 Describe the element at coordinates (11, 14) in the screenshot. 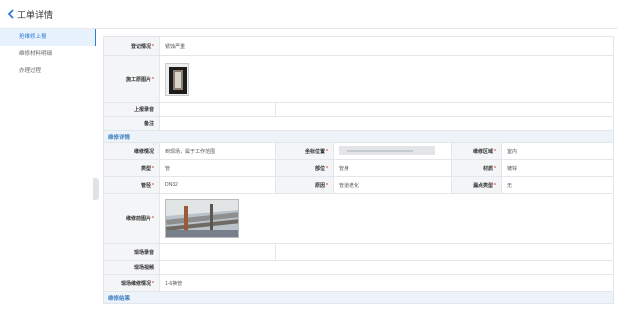

I see `chevron-left-icon` at that location.